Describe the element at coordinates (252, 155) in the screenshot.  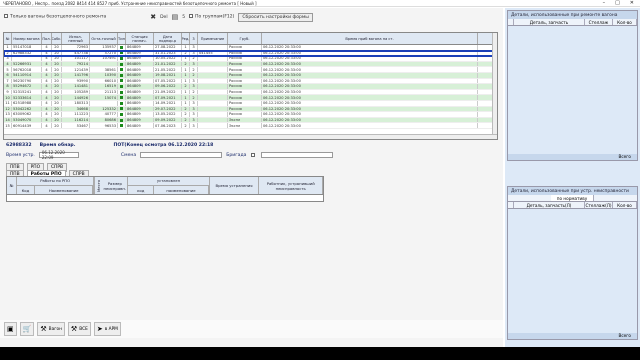
I see `brigade-checkbox` at that location.